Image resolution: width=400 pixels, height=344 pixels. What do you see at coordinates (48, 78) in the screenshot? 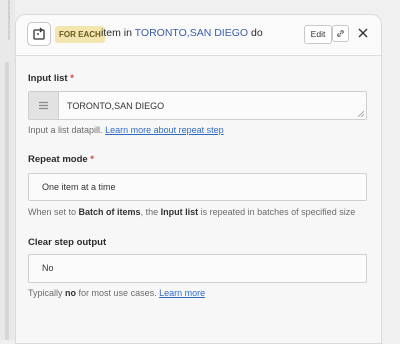
I see `input-list-label-text: Input list` at bounding box center [48, 78].